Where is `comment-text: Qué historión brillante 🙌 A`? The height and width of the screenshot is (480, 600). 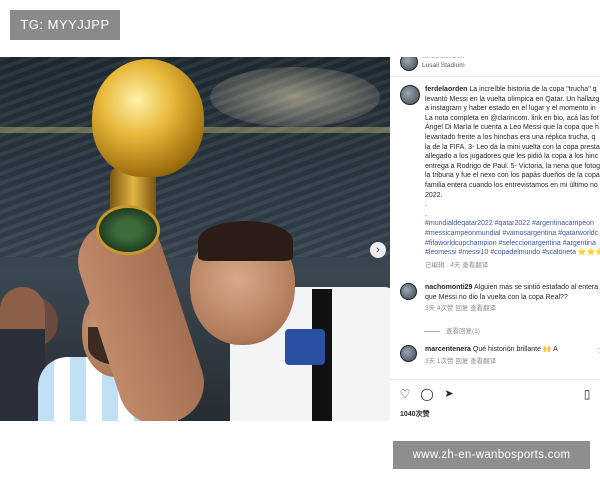
comment-text: Qué historión brillante 🙌 A is located at coordinates (515, 349).